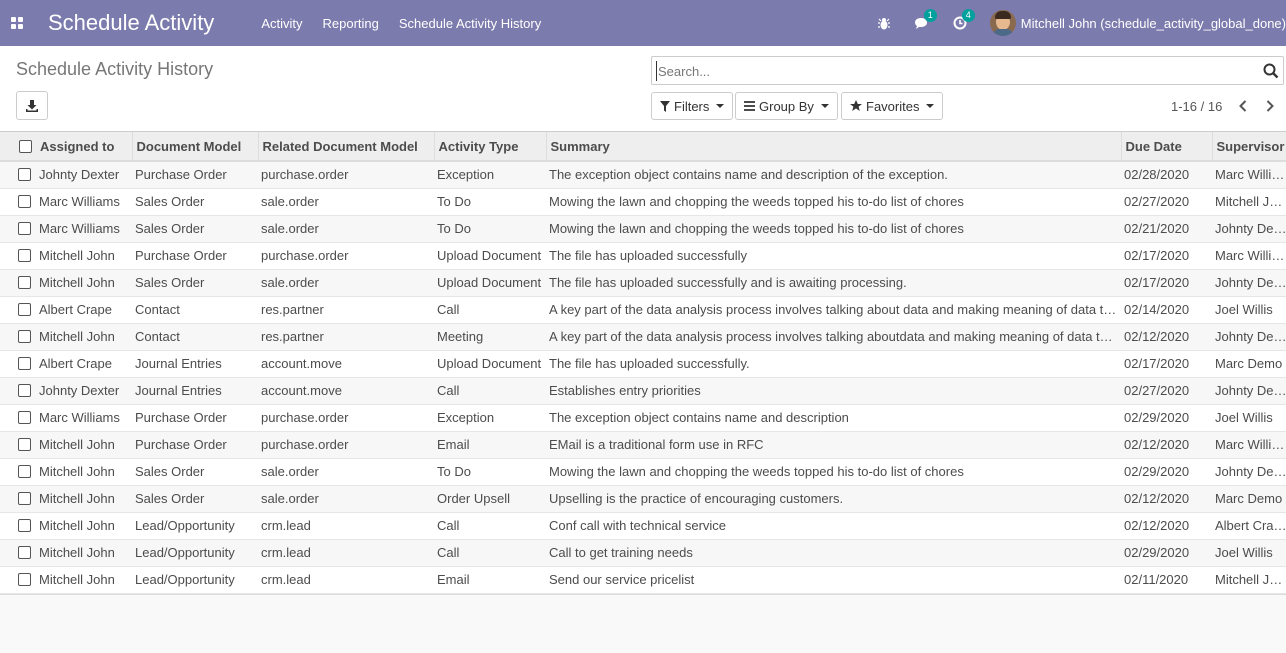  Describe the element at coordinates (892, 106) in the screenshot. I see `favorites-dropdown-button: Favorites` at that location.